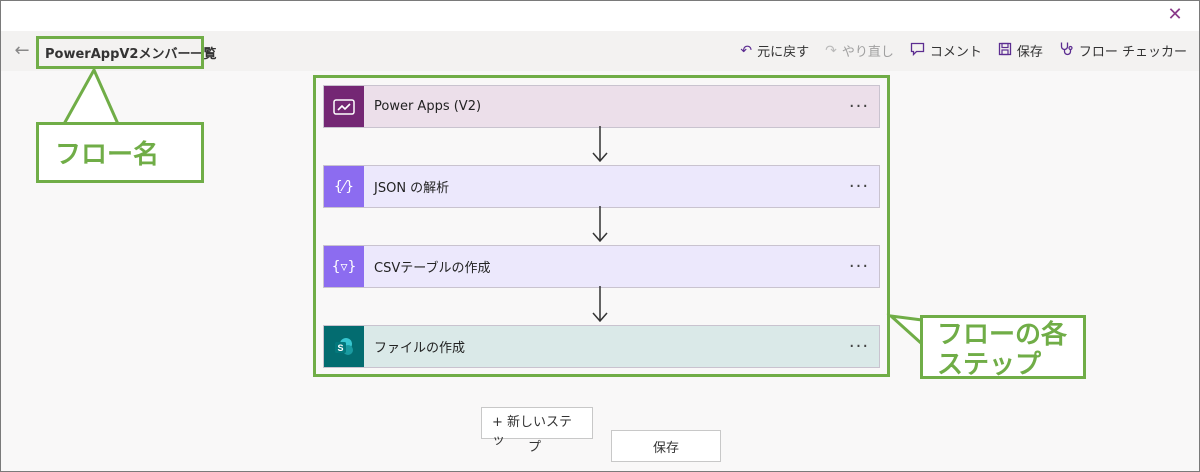  I want to click on steps-callout: フローの各 ステップ, so click(1003, 347).